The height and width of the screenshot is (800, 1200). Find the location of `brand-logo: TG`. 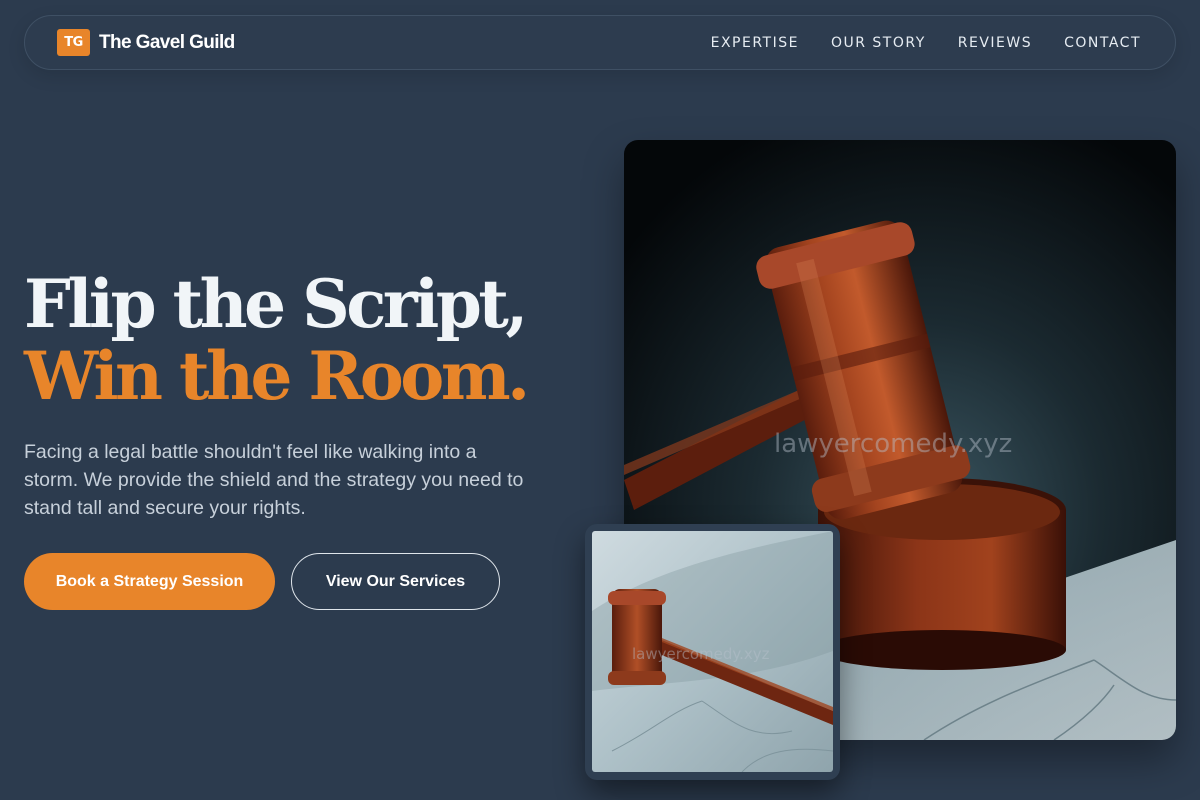

brand-logo: TG is located at coordinates (73, 42).